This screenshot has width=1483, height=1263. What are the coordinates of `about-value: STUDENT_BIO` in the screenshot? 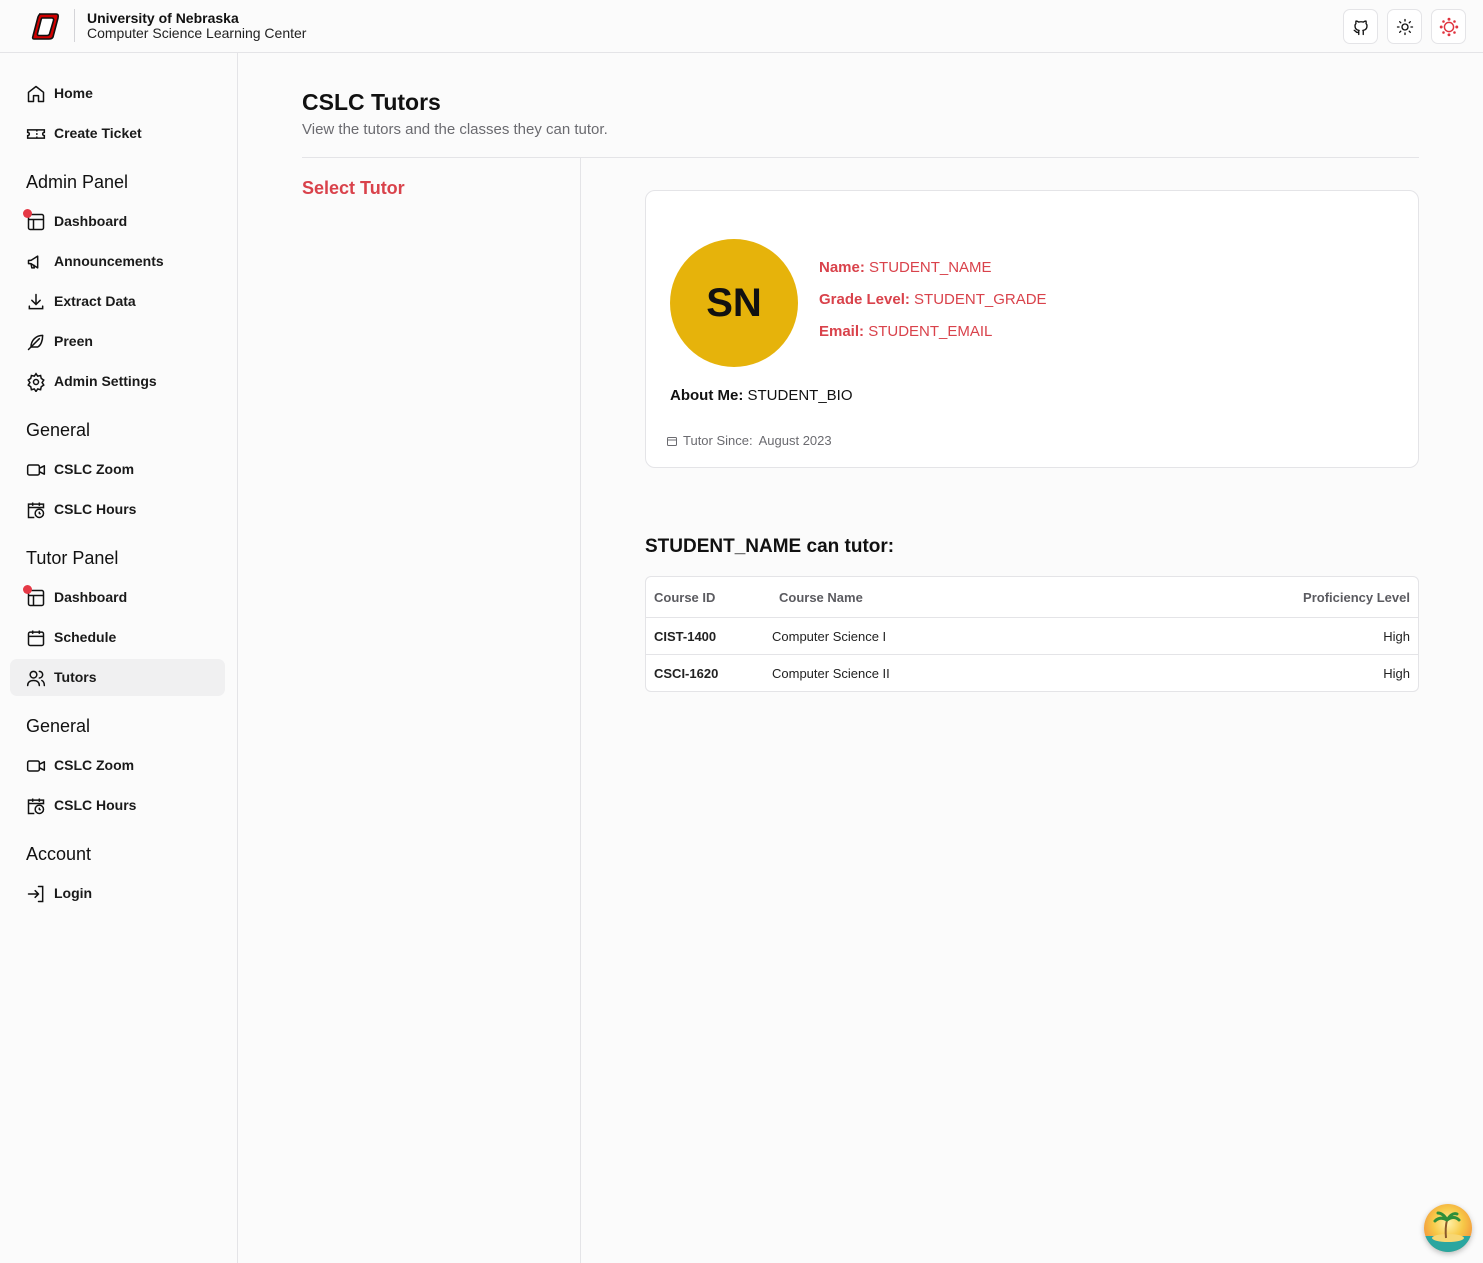 It's located at (800, 395).